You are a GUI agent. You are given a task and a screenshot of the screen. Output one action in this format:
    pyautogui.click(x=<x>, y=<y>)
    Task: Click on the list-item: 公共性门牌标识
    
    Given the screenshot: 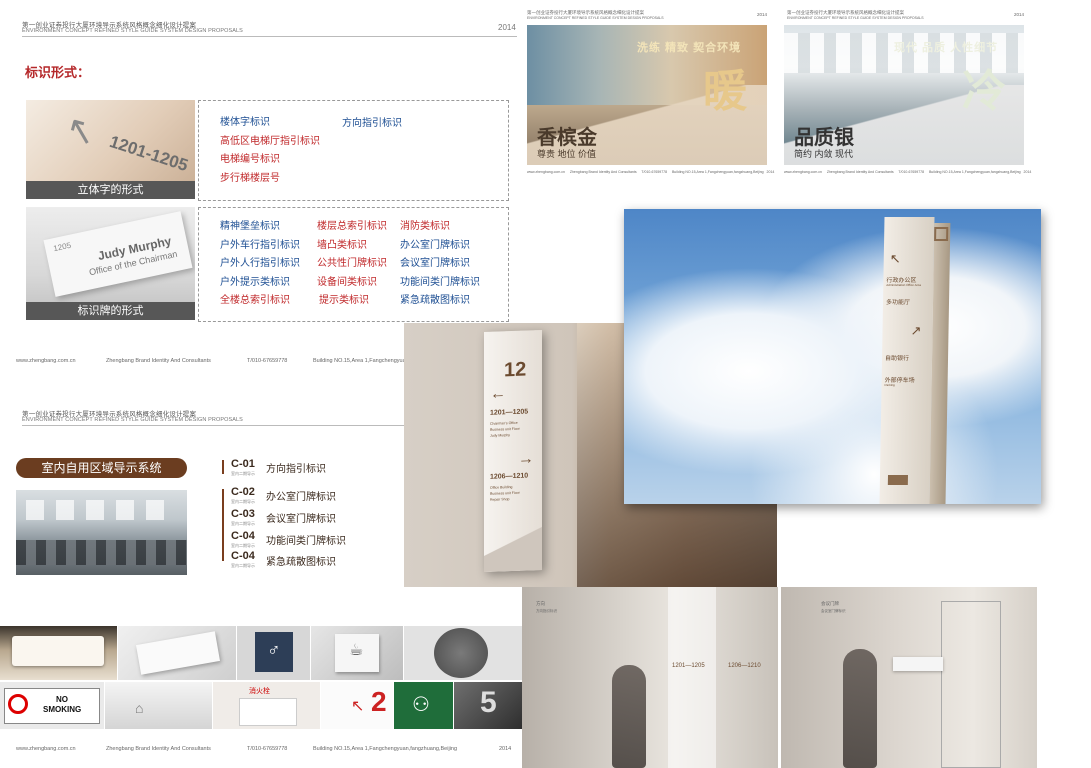 What is the action you would take?
    pyautogui.click(x=352, y=263)
    